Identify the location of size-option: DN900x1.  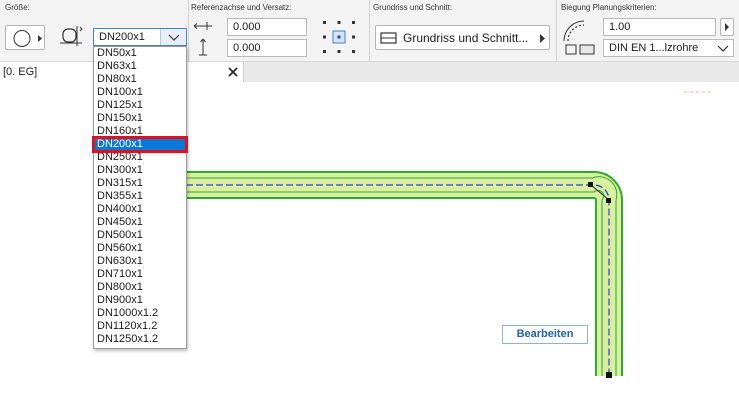
(140, 300).